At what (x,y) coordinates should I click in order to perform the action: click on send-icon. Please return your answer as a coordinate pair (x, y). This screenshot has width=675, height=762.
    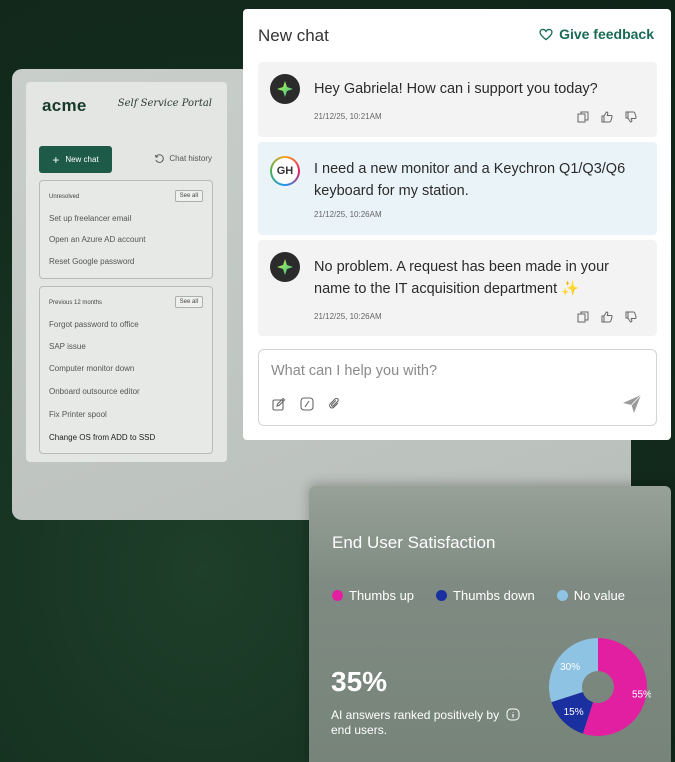
    Looking at the image, I should click on (632, 403).